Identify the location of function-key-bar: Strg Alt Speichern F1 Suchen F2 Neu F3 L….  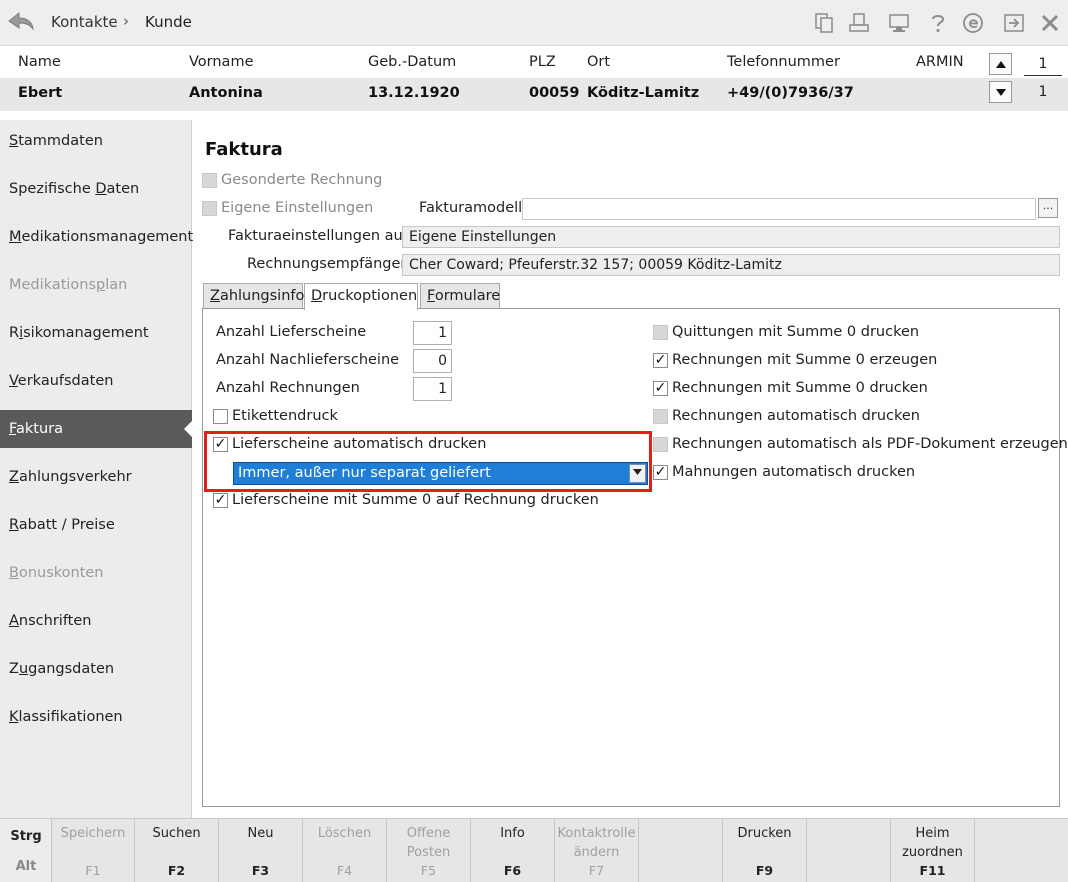
(534, 850).